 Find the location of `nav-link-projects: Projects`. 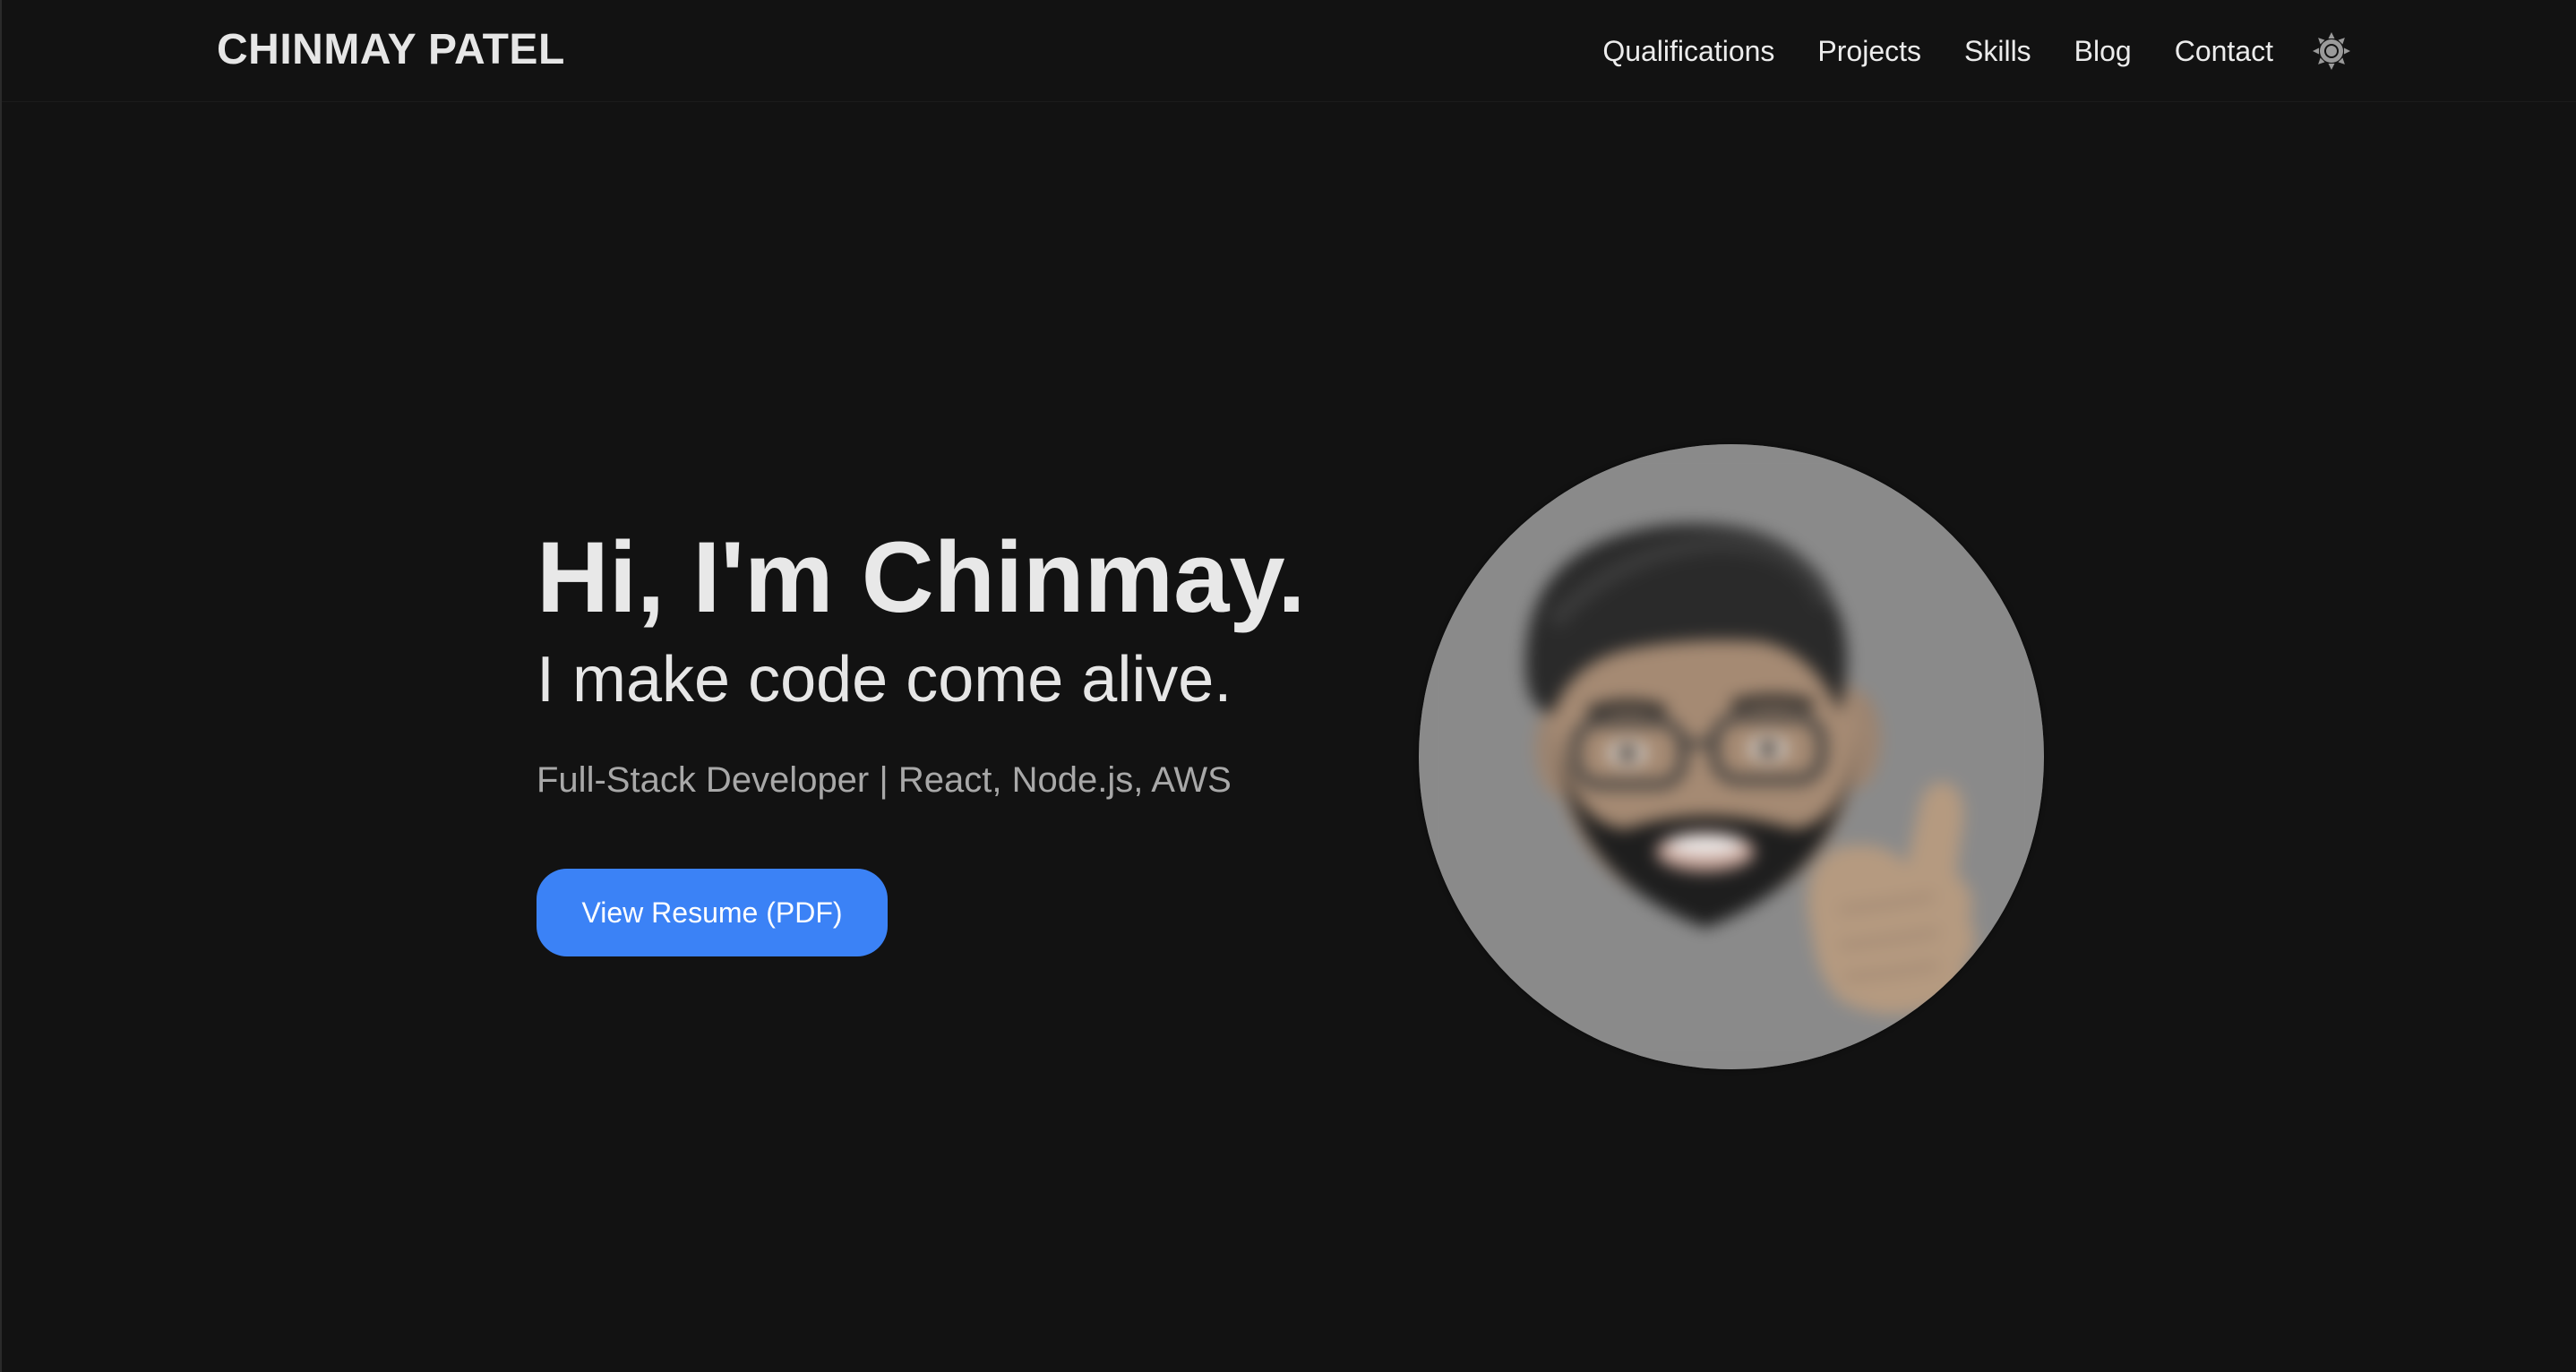

nav-link-projects: Projects is located at coordinates (1869, 51).